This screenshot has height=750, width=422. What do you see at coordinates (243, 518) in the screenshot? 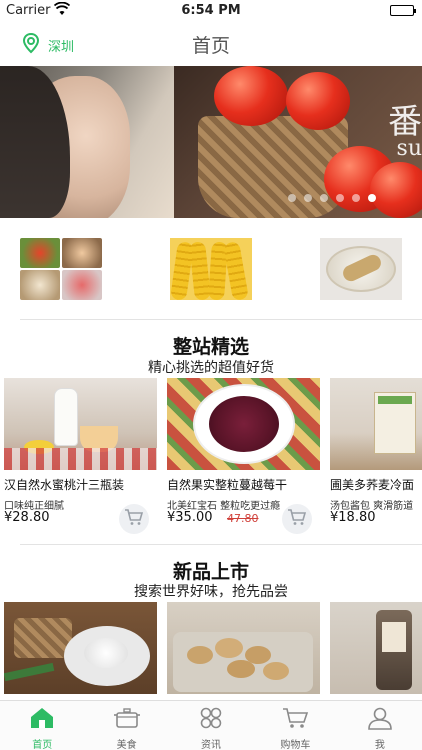
I see `product-old-price: 47.80` at bounding box center [243, 518].